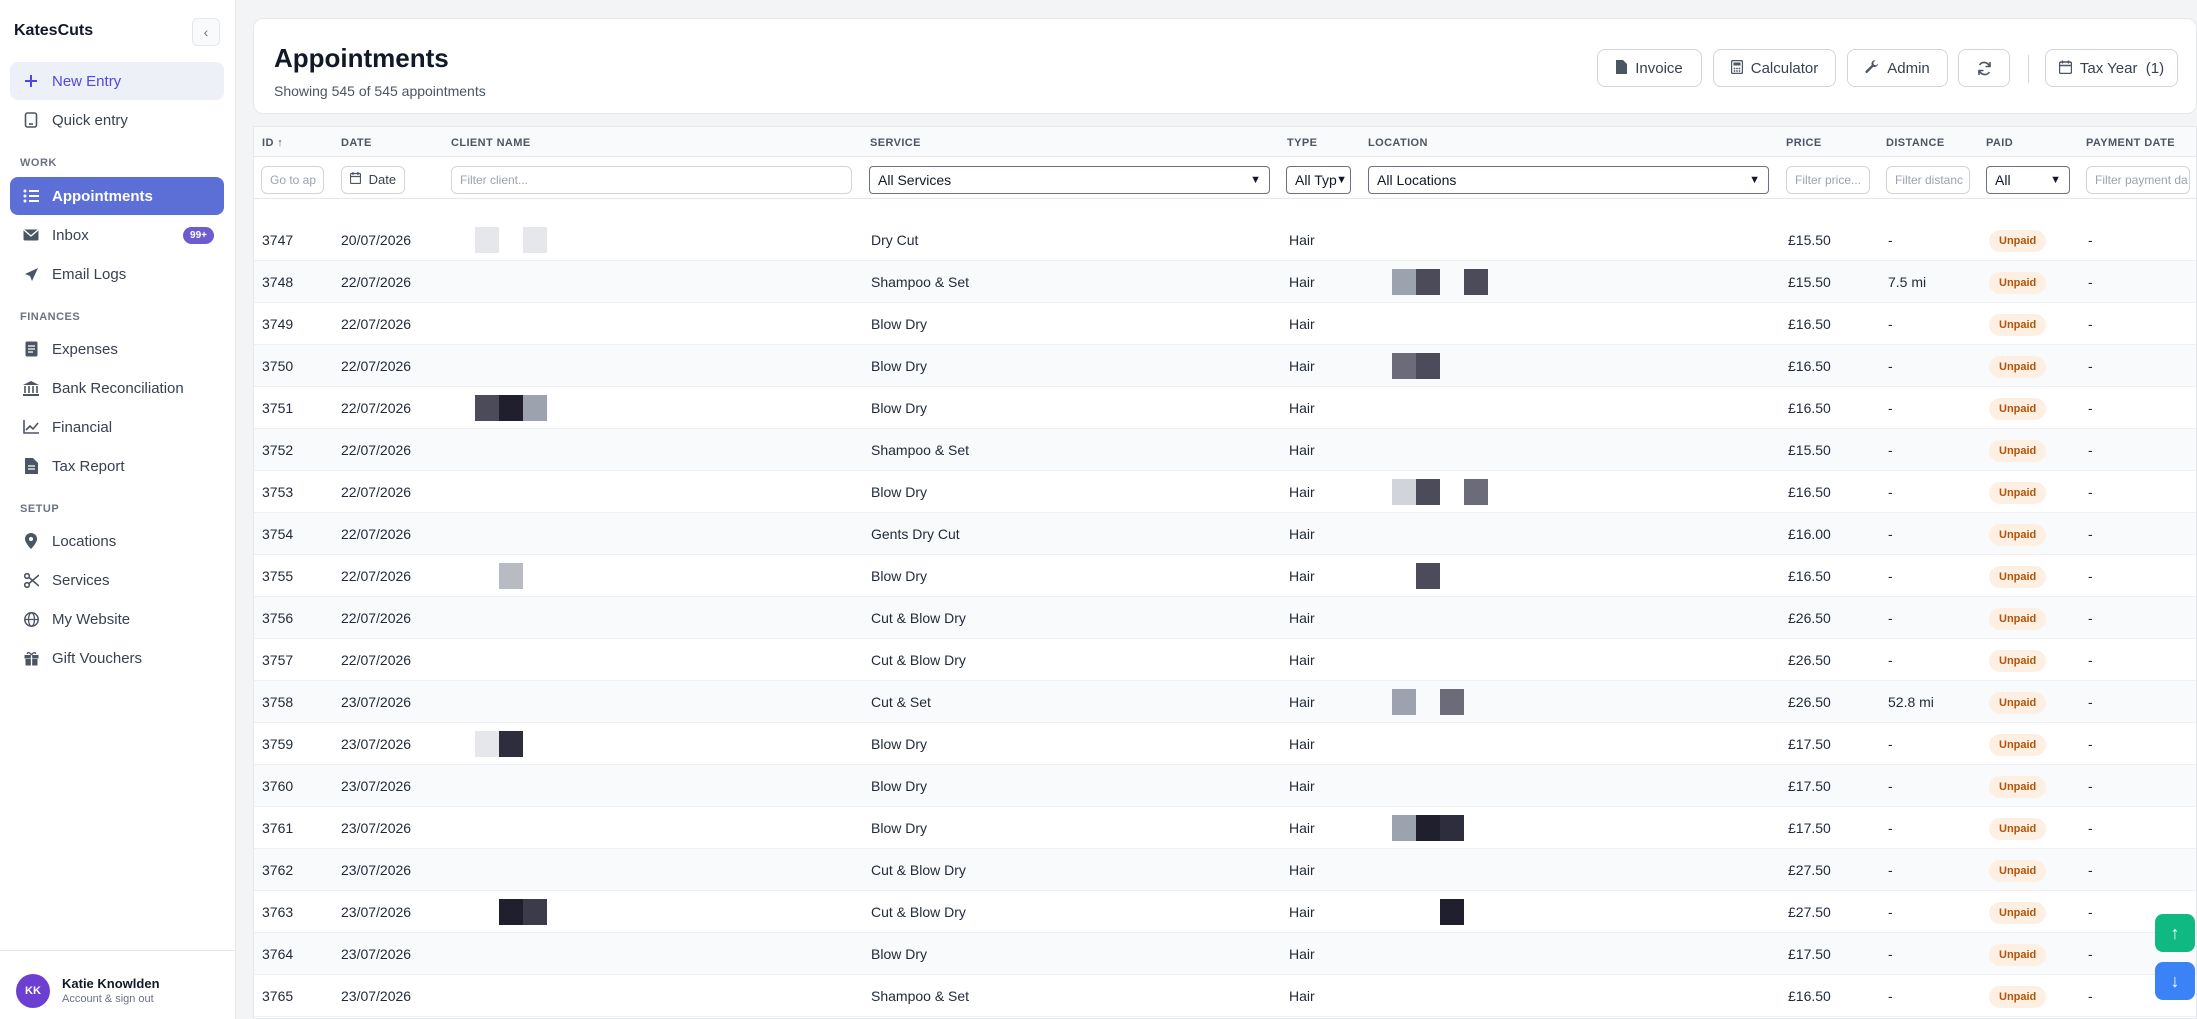  I want to click on table-row: 3760 23/07/2026 Blow Dry Hair £17.50 - - Unpaid, so click(1225, 786).